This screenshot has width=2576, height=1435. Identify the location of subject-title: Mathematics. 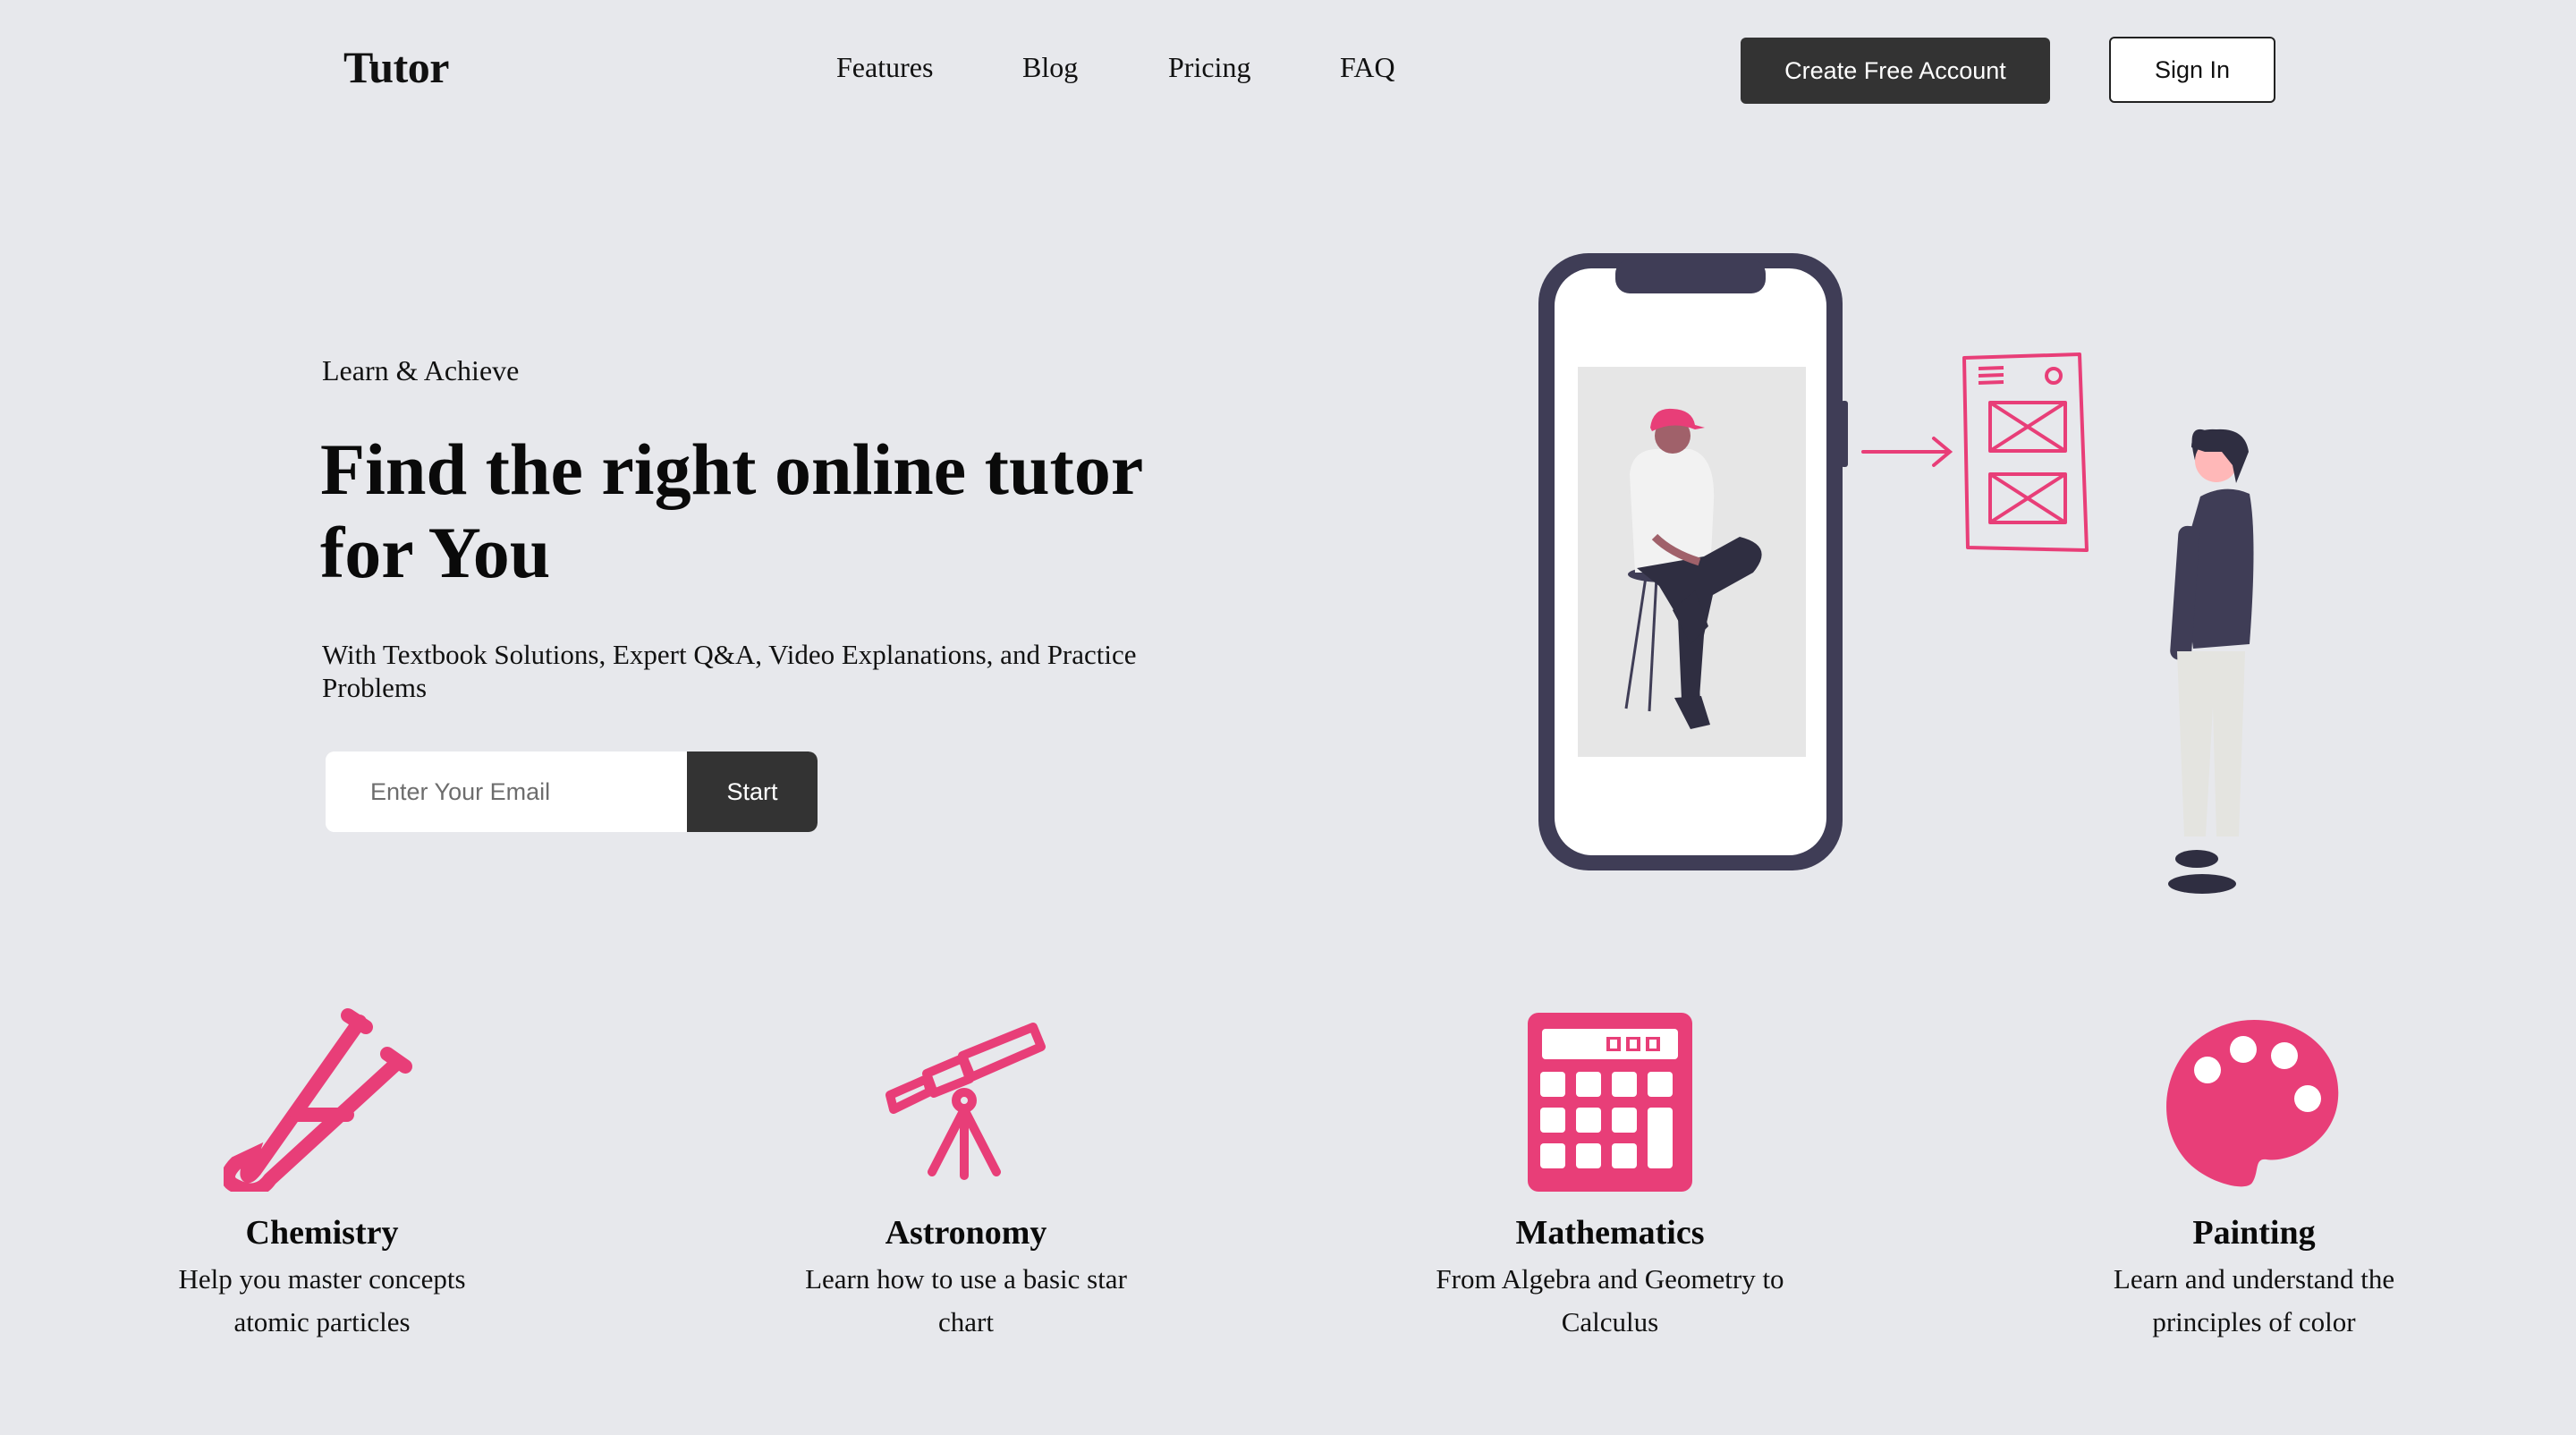
(1610, 1233).